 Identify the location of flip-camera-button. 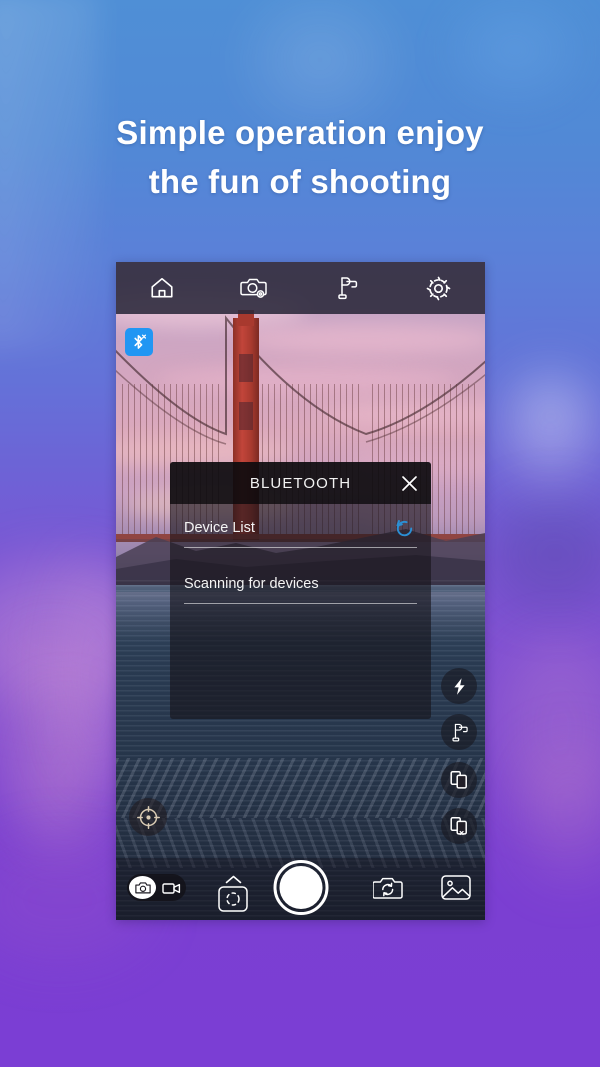
(388, 888).